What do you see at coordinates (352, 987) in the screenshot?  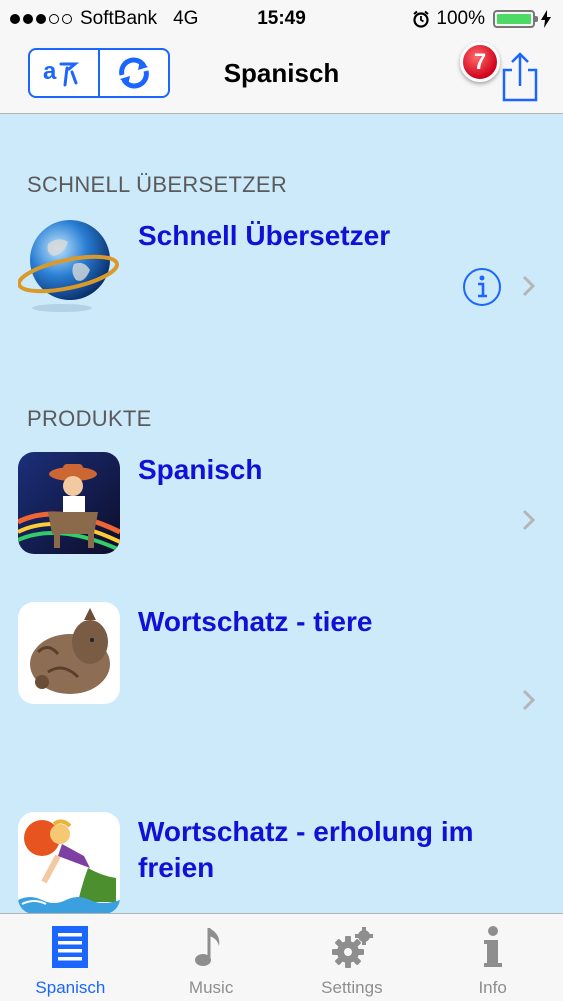 I see `tab-label: Settings` at bounding box center [352, 987].